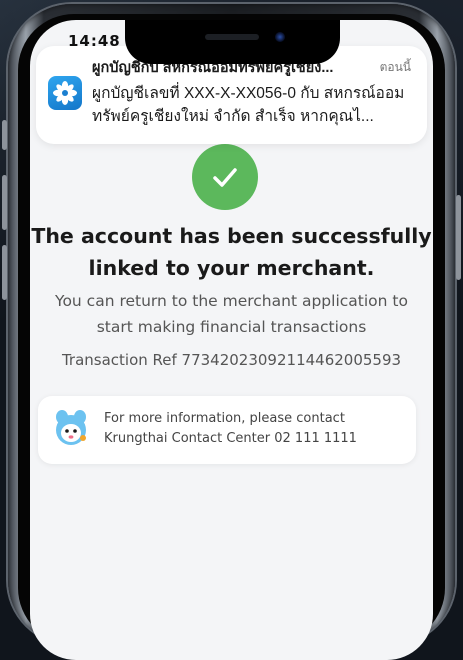 The height and width of the screenshot is (660, 463). I want to click on volume-up-button, so click(4, 202).